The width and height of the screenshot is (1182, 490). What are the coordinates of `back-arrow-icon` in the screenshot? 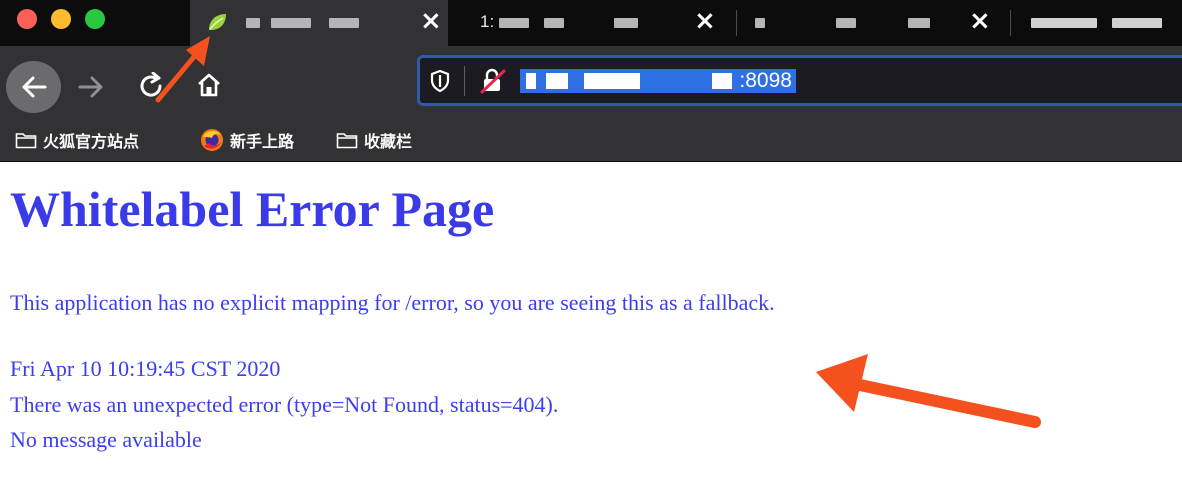 It's located at (34, 87).